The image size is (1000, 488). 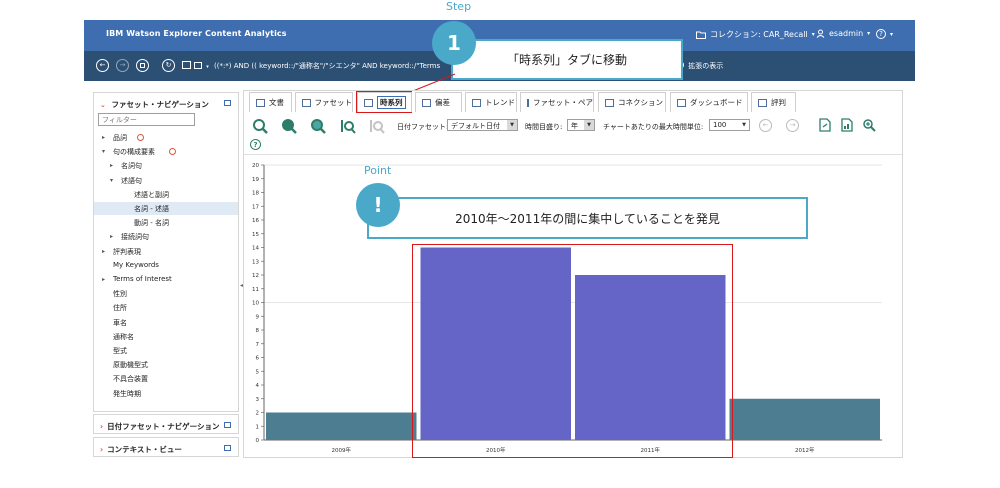 I want to click on tab-label: 評判, so click(x=778, y=102).